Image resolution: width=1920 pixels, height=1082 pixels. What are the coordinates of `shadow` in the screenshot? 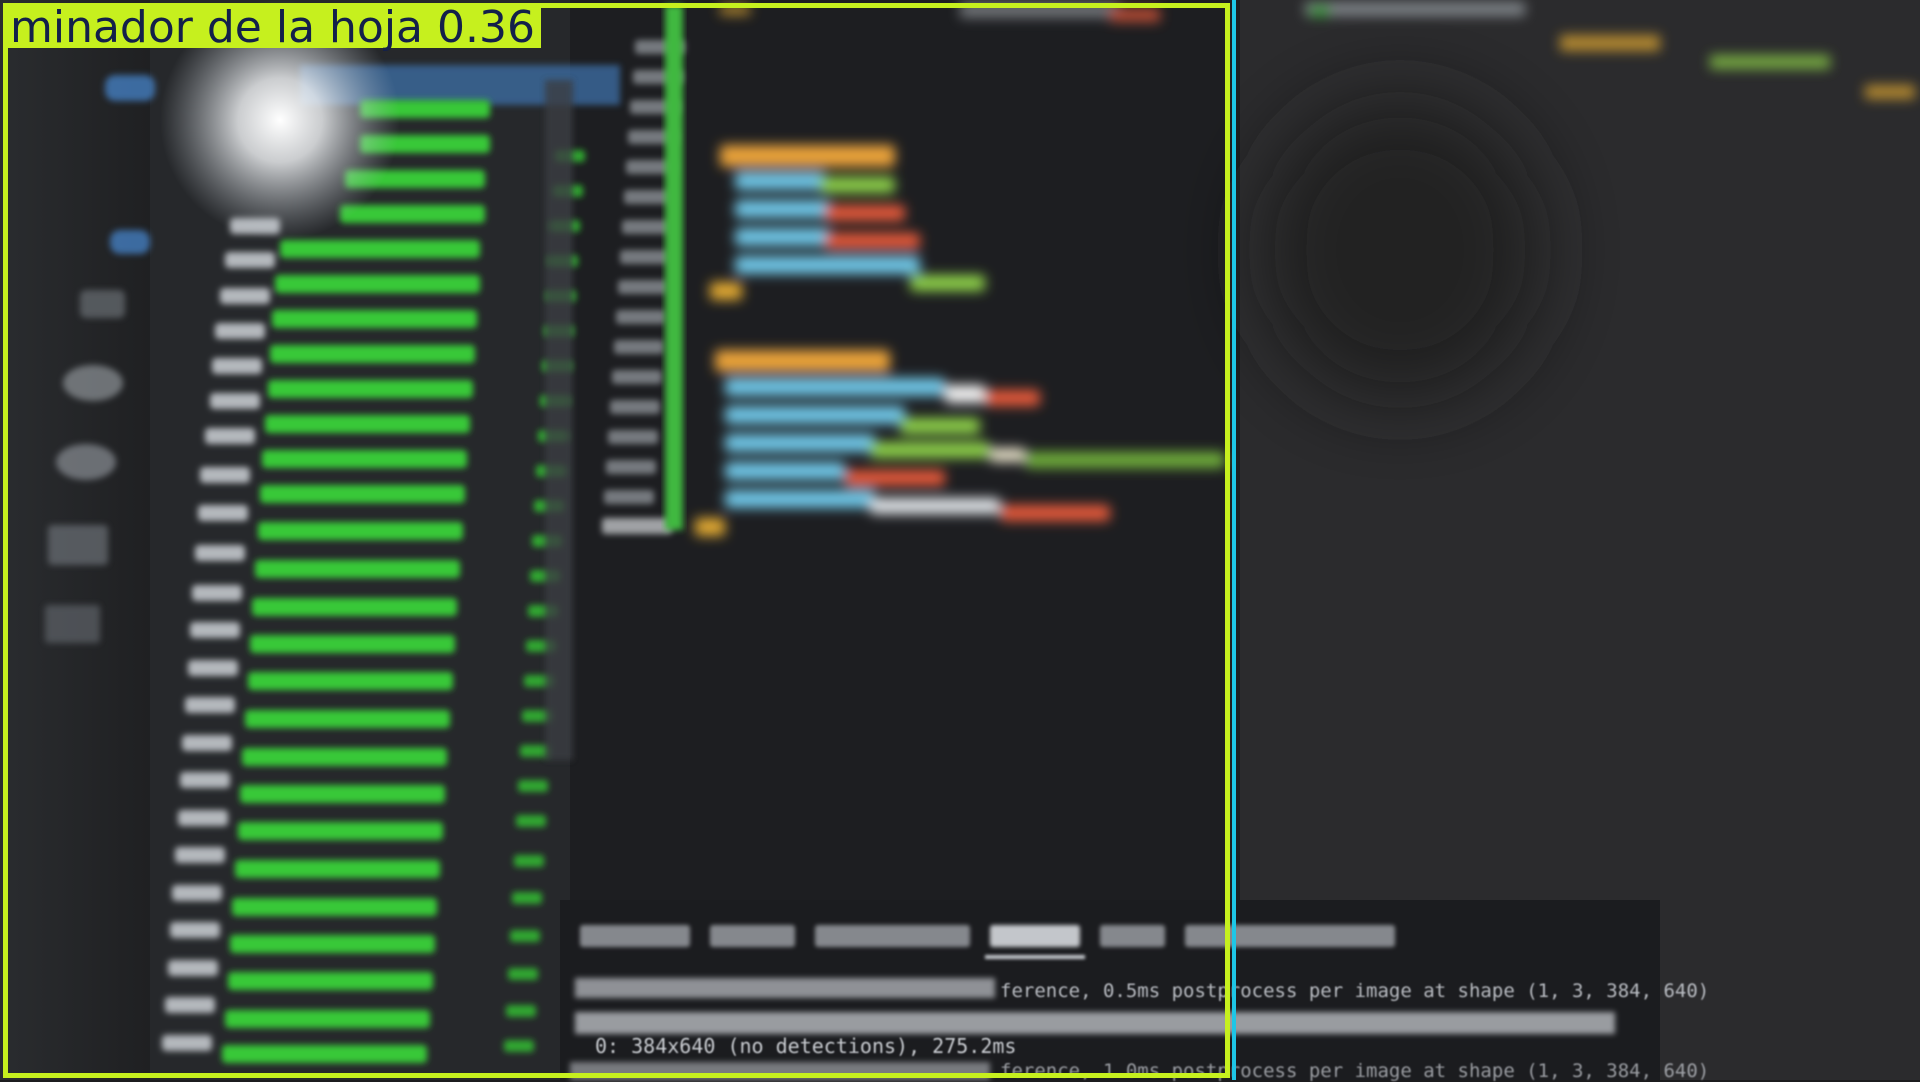 It's located at (1400, 250).